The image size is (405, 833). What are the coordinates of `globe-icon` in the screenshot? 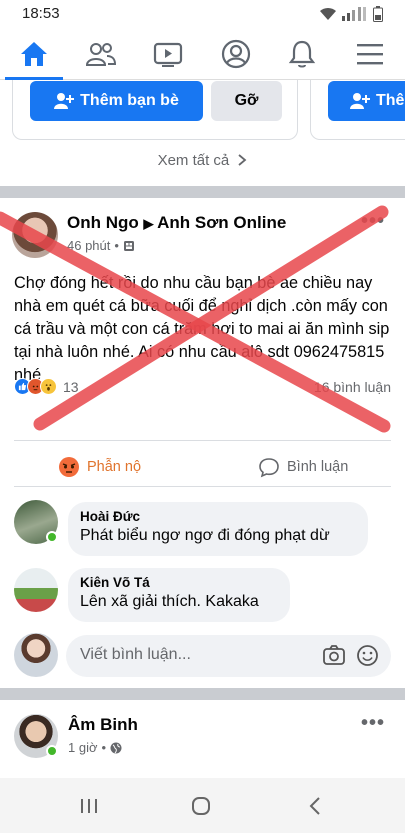 It's located at (116, 747).